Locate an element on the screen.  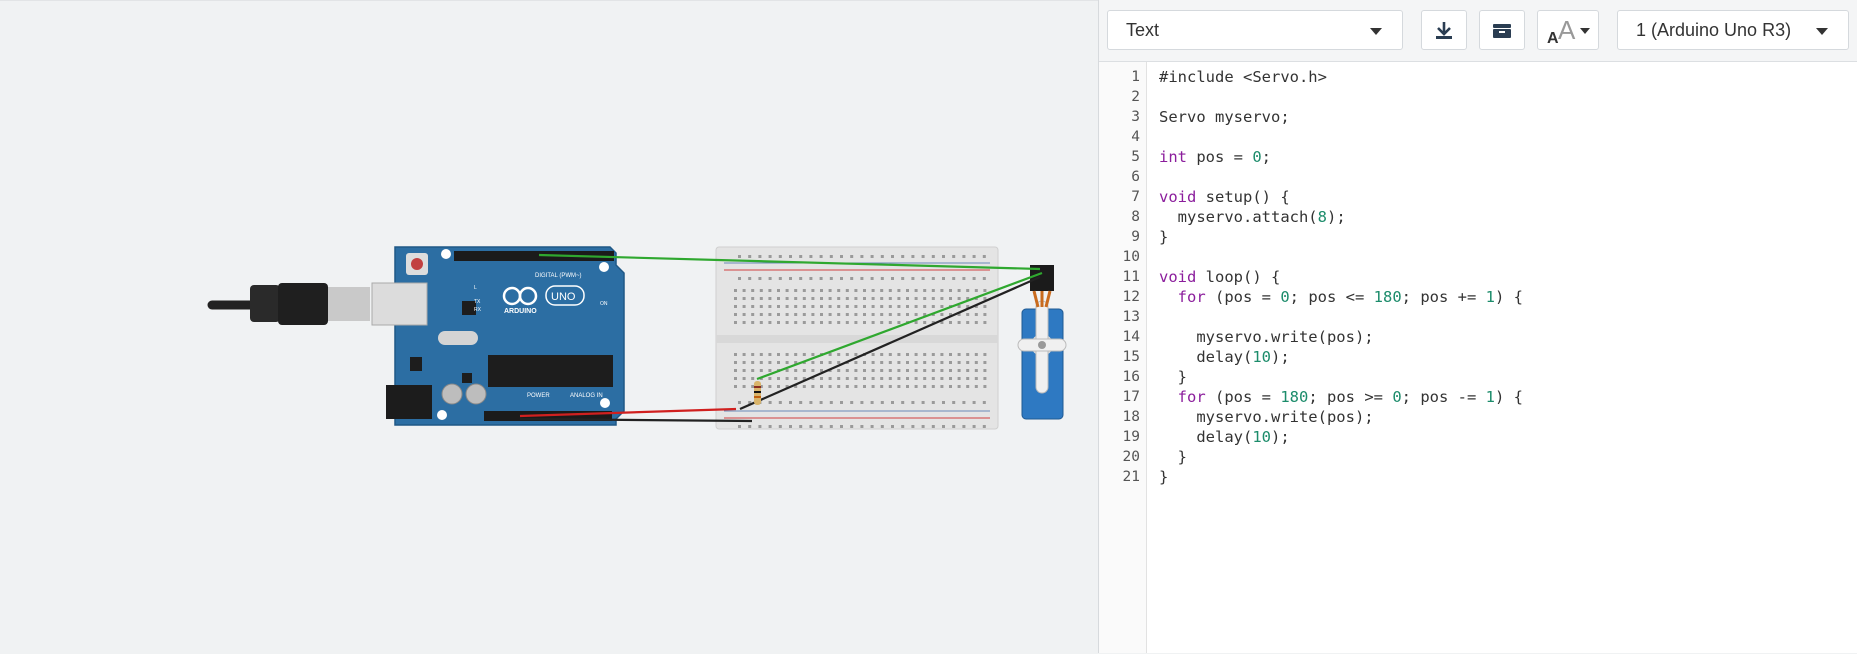
mode-select-label: Text is located at coordinates (1143, 29).